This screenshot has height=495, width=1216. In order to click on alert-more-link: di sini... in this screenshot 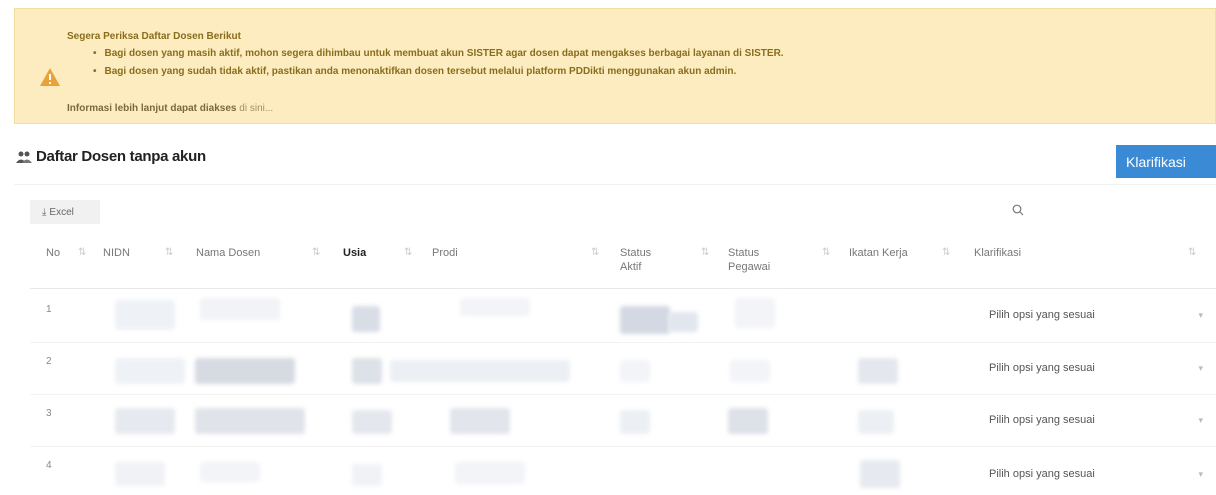, I will do `click(256, 108)`.